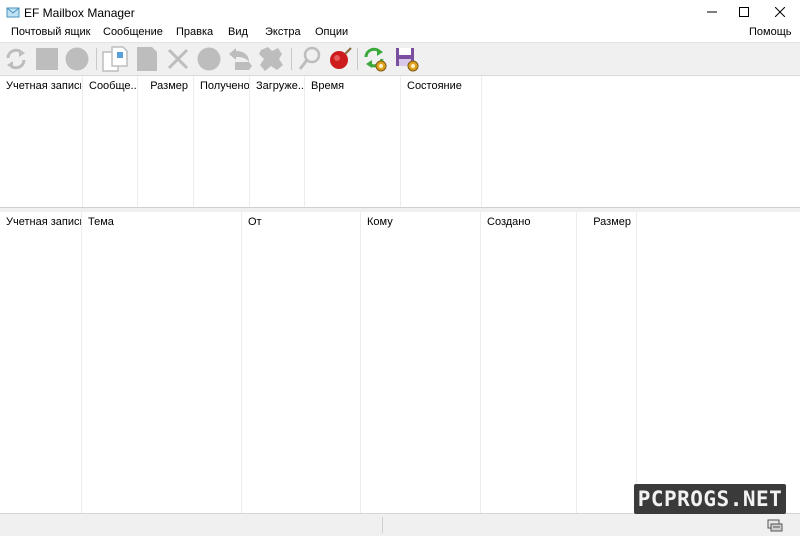 The image size is (800, 536). I want to click on minimize-icon, so click(712, 12).